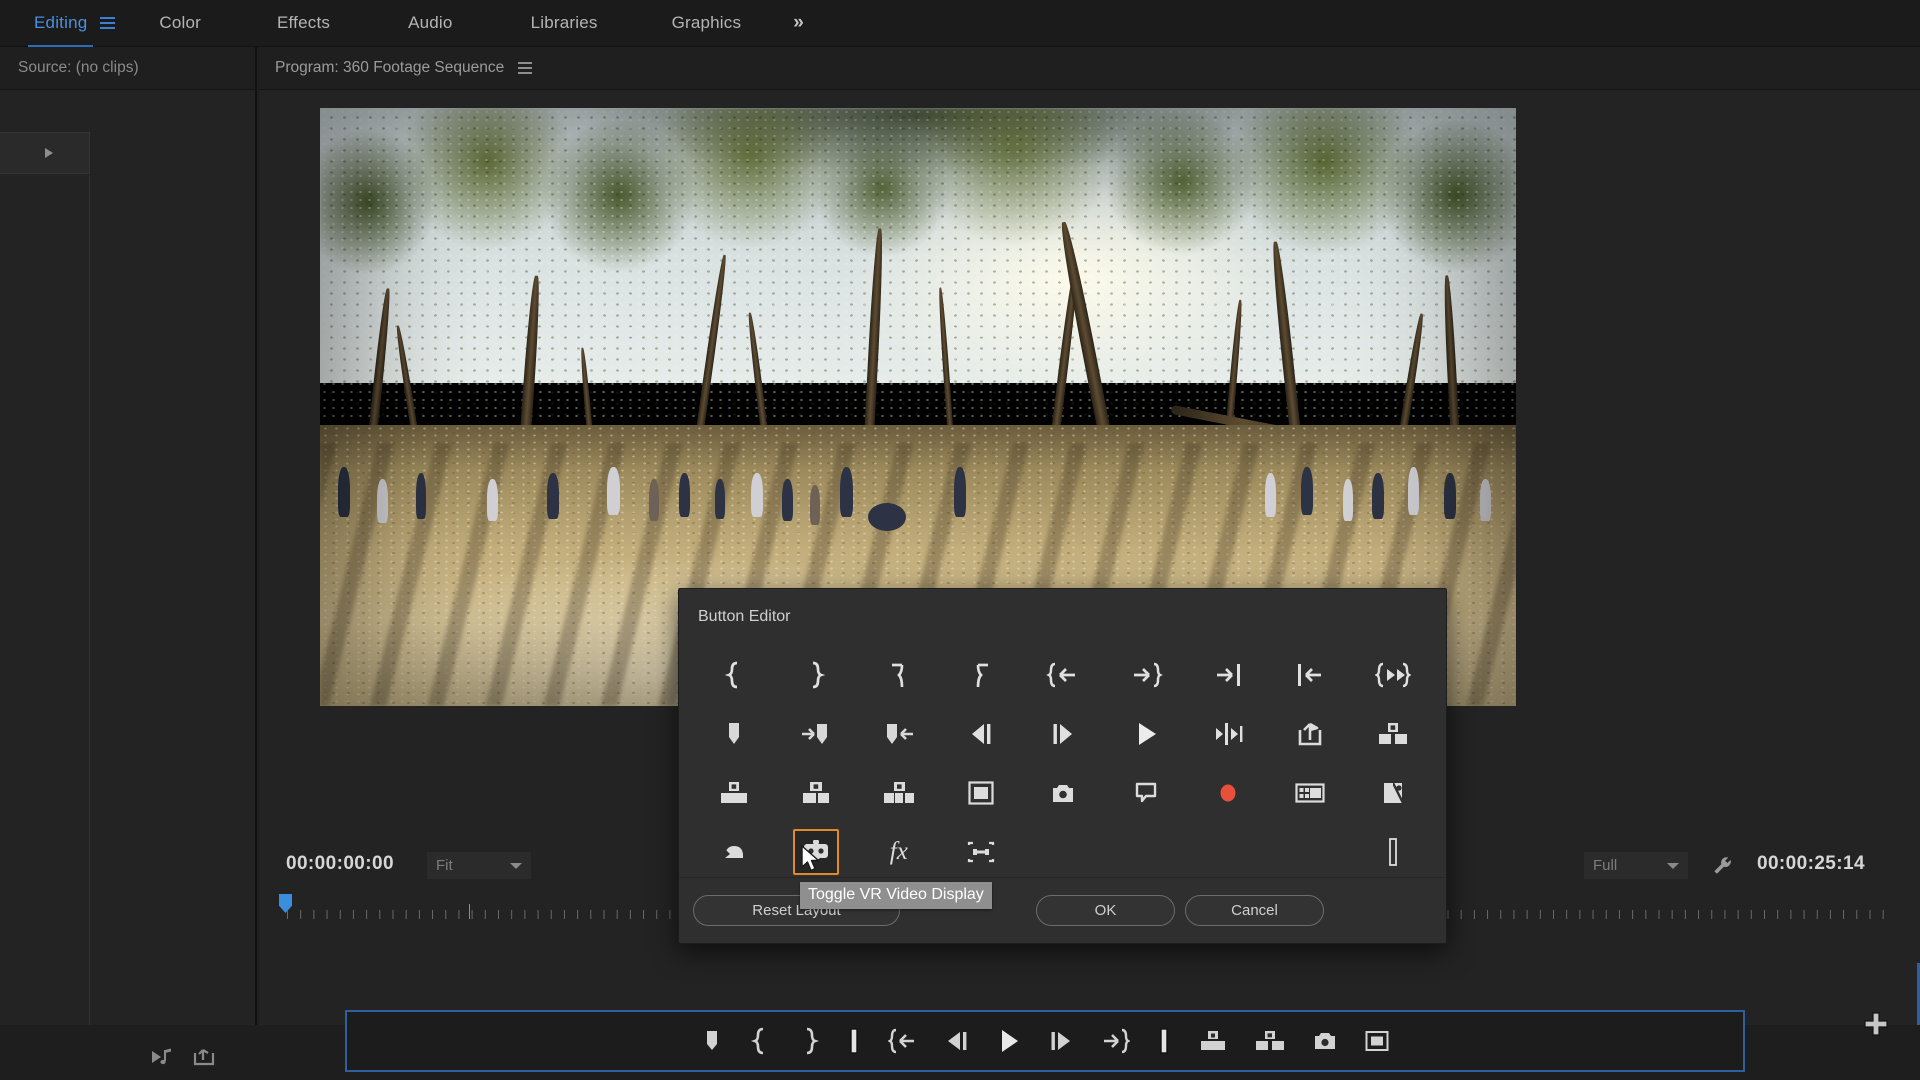  I want to click on add-comment-button, so click(1146, 793).